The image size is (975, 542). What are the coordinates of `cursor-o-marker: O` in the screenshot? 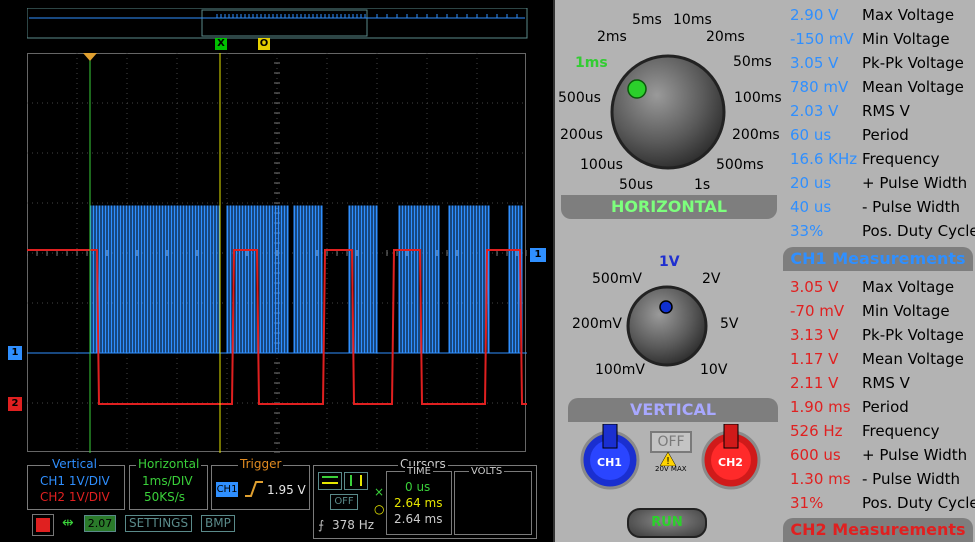 It's located at (264, 44).